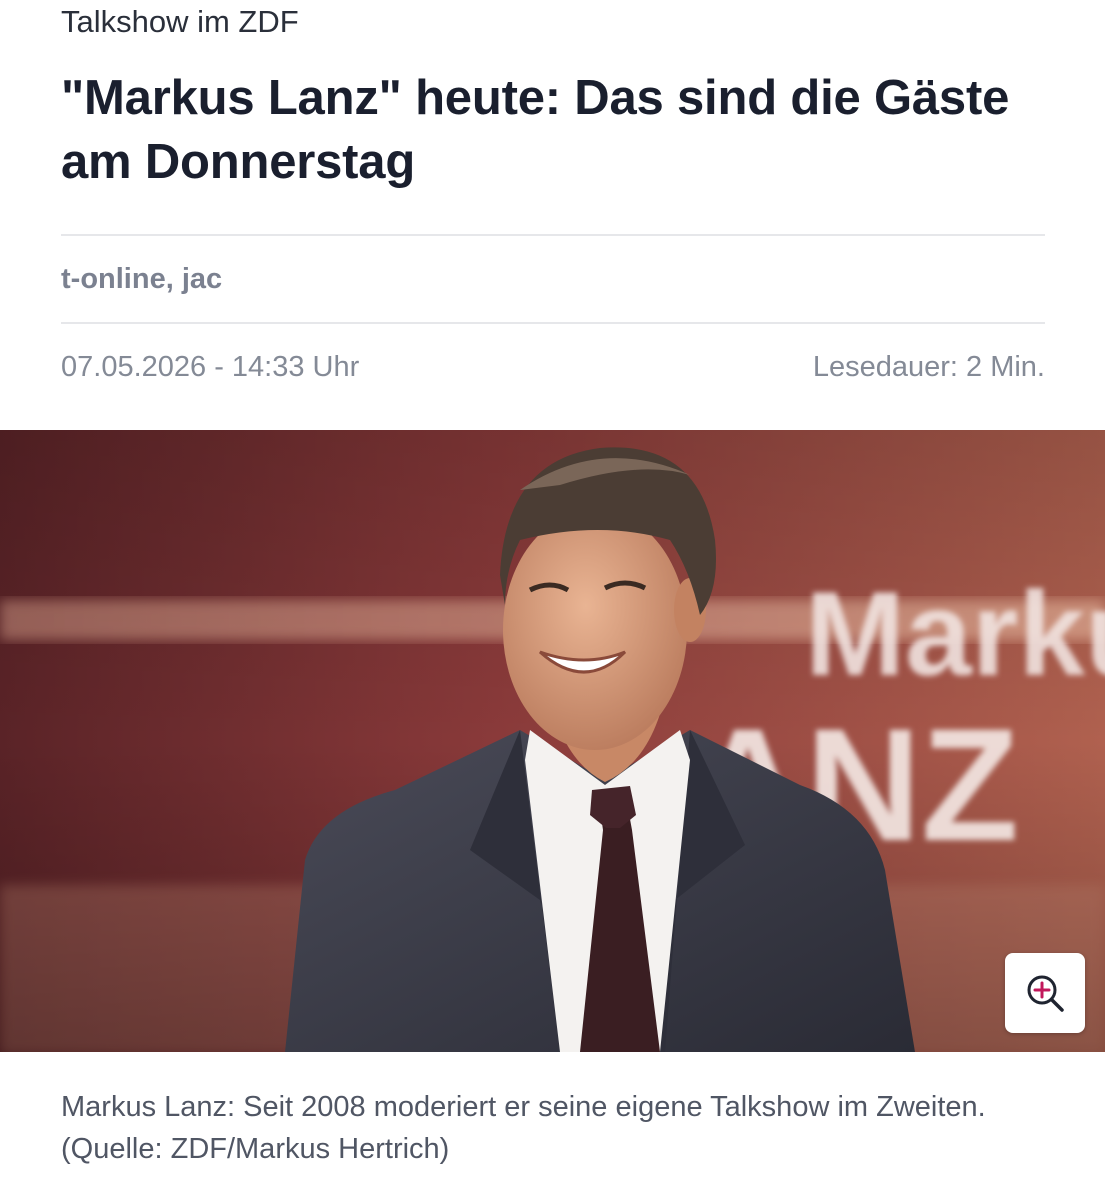 The width and height of the screenshot is (1105, 1200). I want to click on reading-time: Lesedauer: 2 Min., so click(928, 367).